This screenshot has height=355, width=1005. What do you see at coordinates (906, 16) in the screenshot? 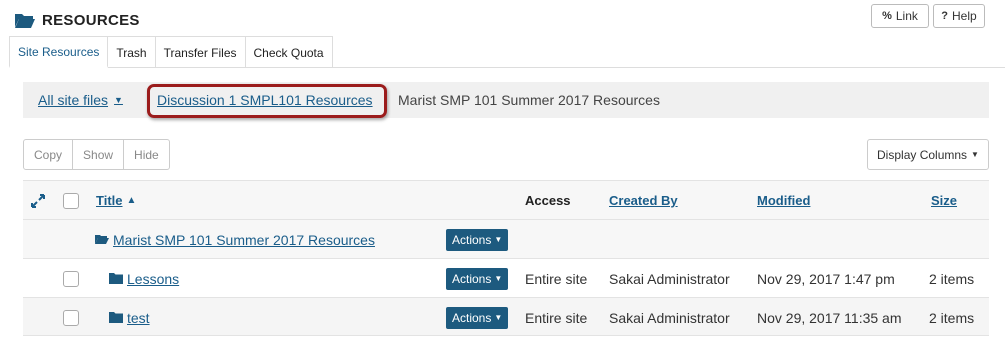
I see `link-button-label: Link` at bounding box center [906, 16].